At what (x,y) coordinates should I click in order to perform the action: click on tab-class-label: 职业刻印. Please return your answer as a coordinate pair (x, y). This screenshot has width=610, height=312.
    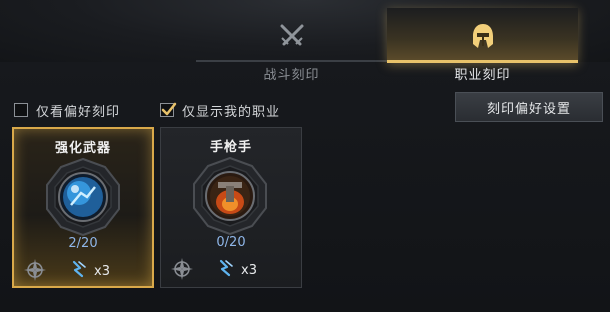
    Looking at the image, I should click on (482, 75).